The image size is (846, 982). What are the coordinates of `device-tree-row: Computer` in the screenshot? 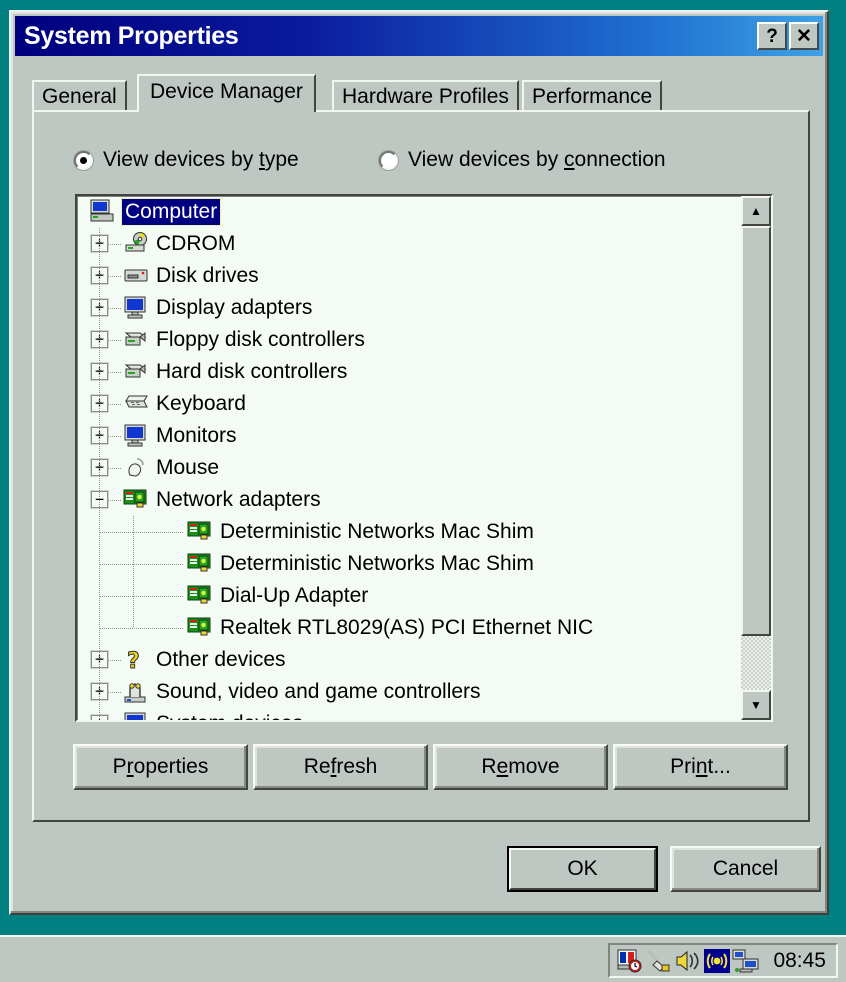 It's located at (411, 212).